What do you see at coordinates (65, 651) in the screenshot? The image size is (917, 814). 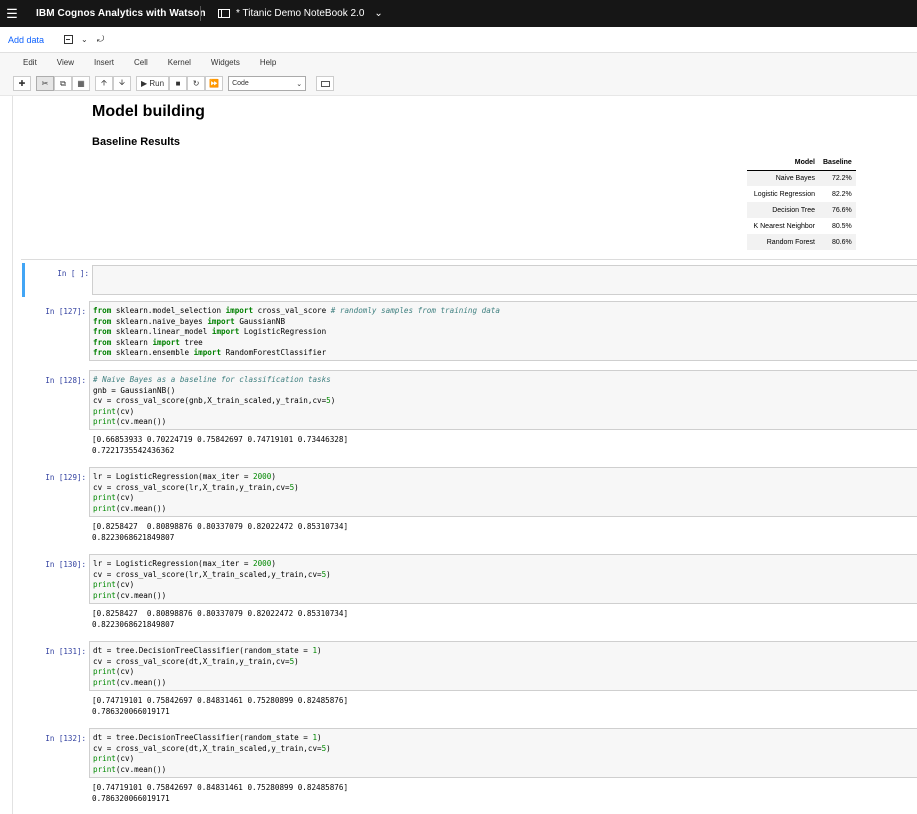 I see `cell-prompt: In [131]:` at bounding box center [65, 651].